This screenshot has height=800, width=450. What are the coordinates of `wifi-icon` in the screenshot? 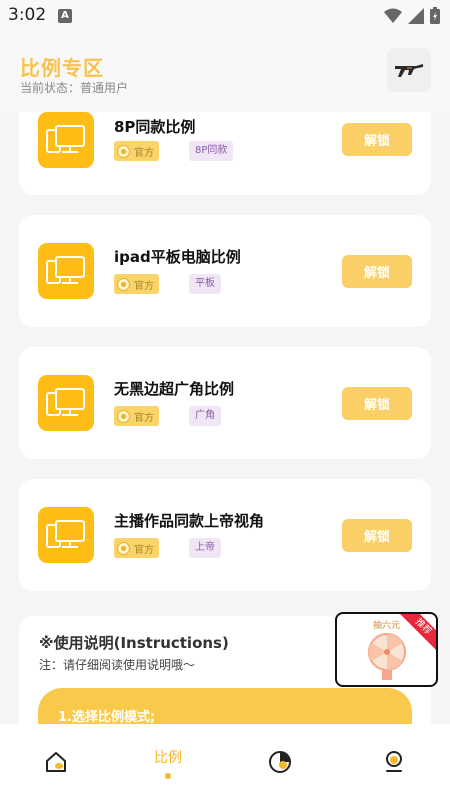 It's located at (393, 15).